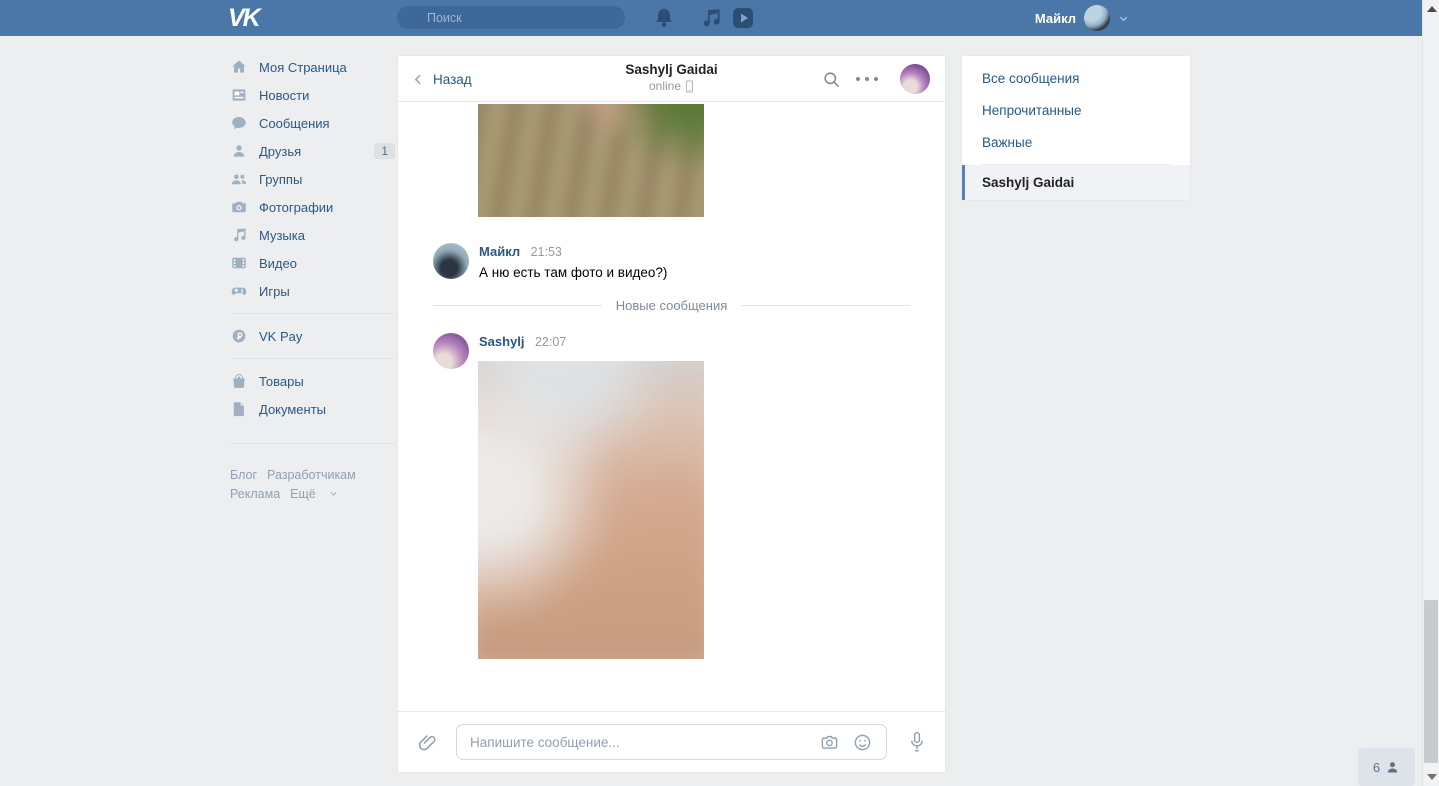  What do you see at coordinates (255, 494) in the screenshot?
I see `footer-link-ads: Реклама` at bounding box center [255, 494].